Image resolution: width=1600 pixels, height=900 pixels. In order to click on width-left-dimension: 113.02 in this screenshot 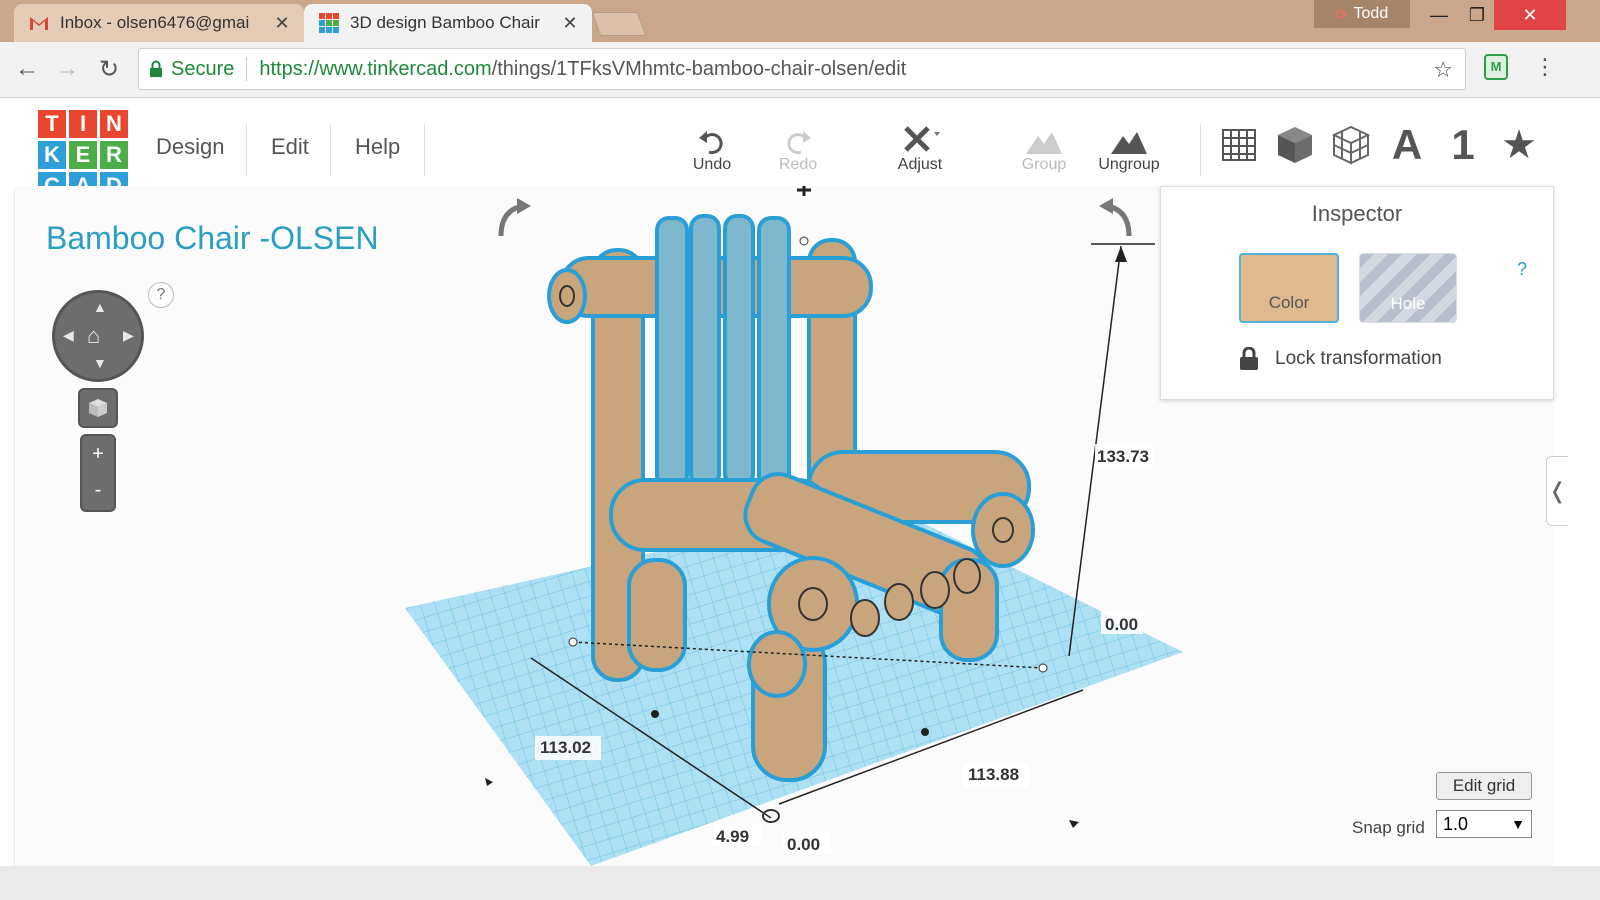, I will do `click(565, 747)`.